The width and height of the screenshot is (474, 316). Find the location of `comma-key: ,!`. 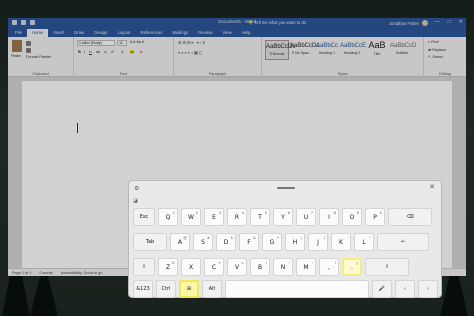

comma-key: ,! is located at coordinates (329, 267).